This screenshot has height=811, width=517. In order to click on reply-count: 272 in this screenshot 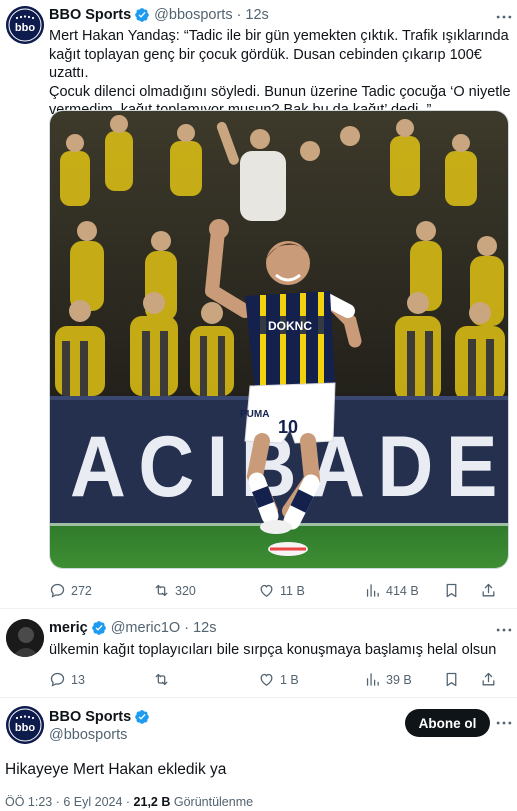, I will do `click(81, 590)`.